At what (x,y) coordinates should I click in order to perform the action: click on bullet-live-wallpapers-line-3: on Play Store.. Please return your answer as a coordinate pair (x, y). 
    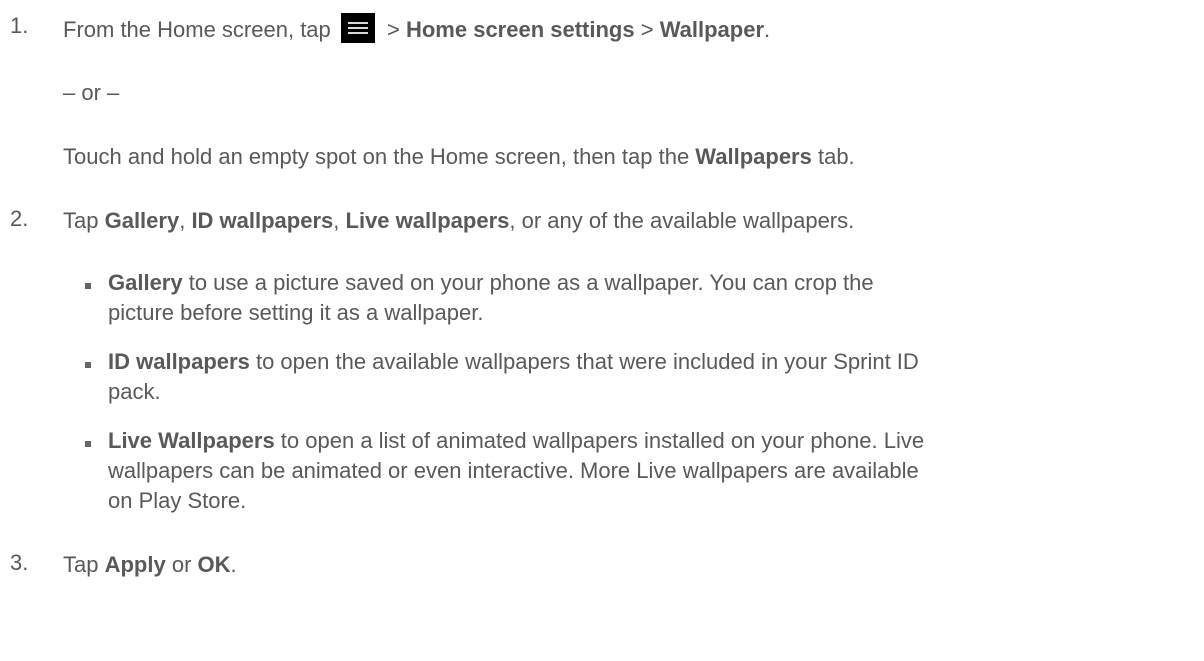
    Looking at the image, I should click on (177, 500).